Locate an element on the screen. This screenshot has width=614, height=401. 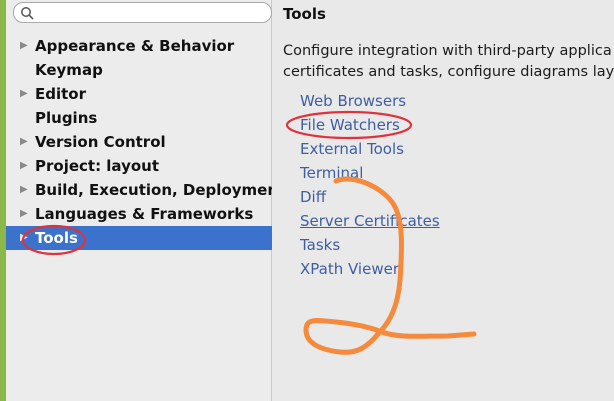
link-diff: Diff is located at coordinates (370, 197).